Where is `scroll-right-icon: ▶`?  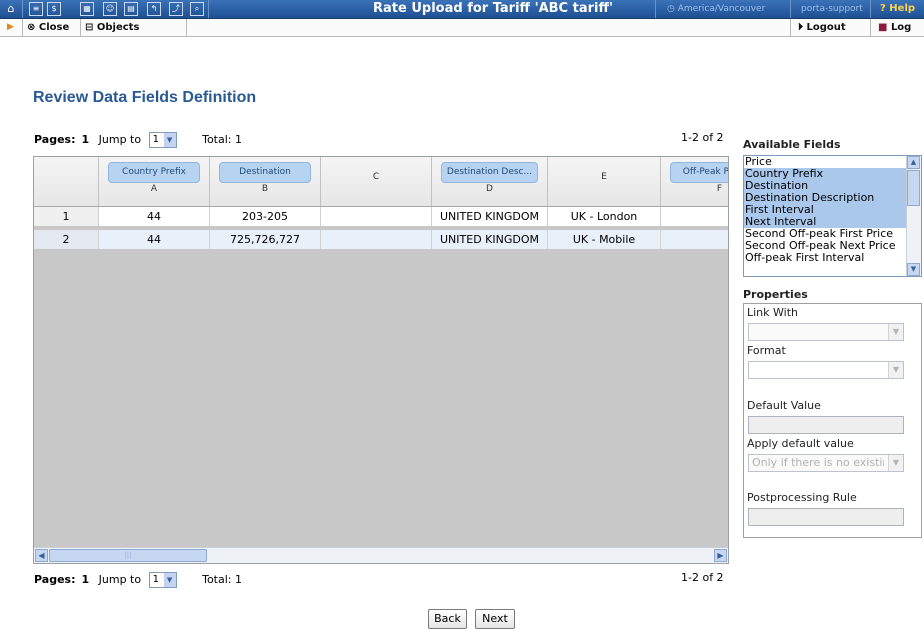
scroll-right-icon: ▶ is located at coordinates (720, 555).